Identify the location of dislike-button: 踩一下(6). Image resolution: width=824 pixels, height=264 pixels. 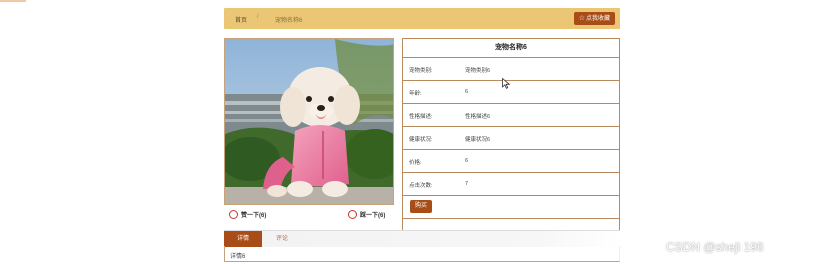
(367, 214).